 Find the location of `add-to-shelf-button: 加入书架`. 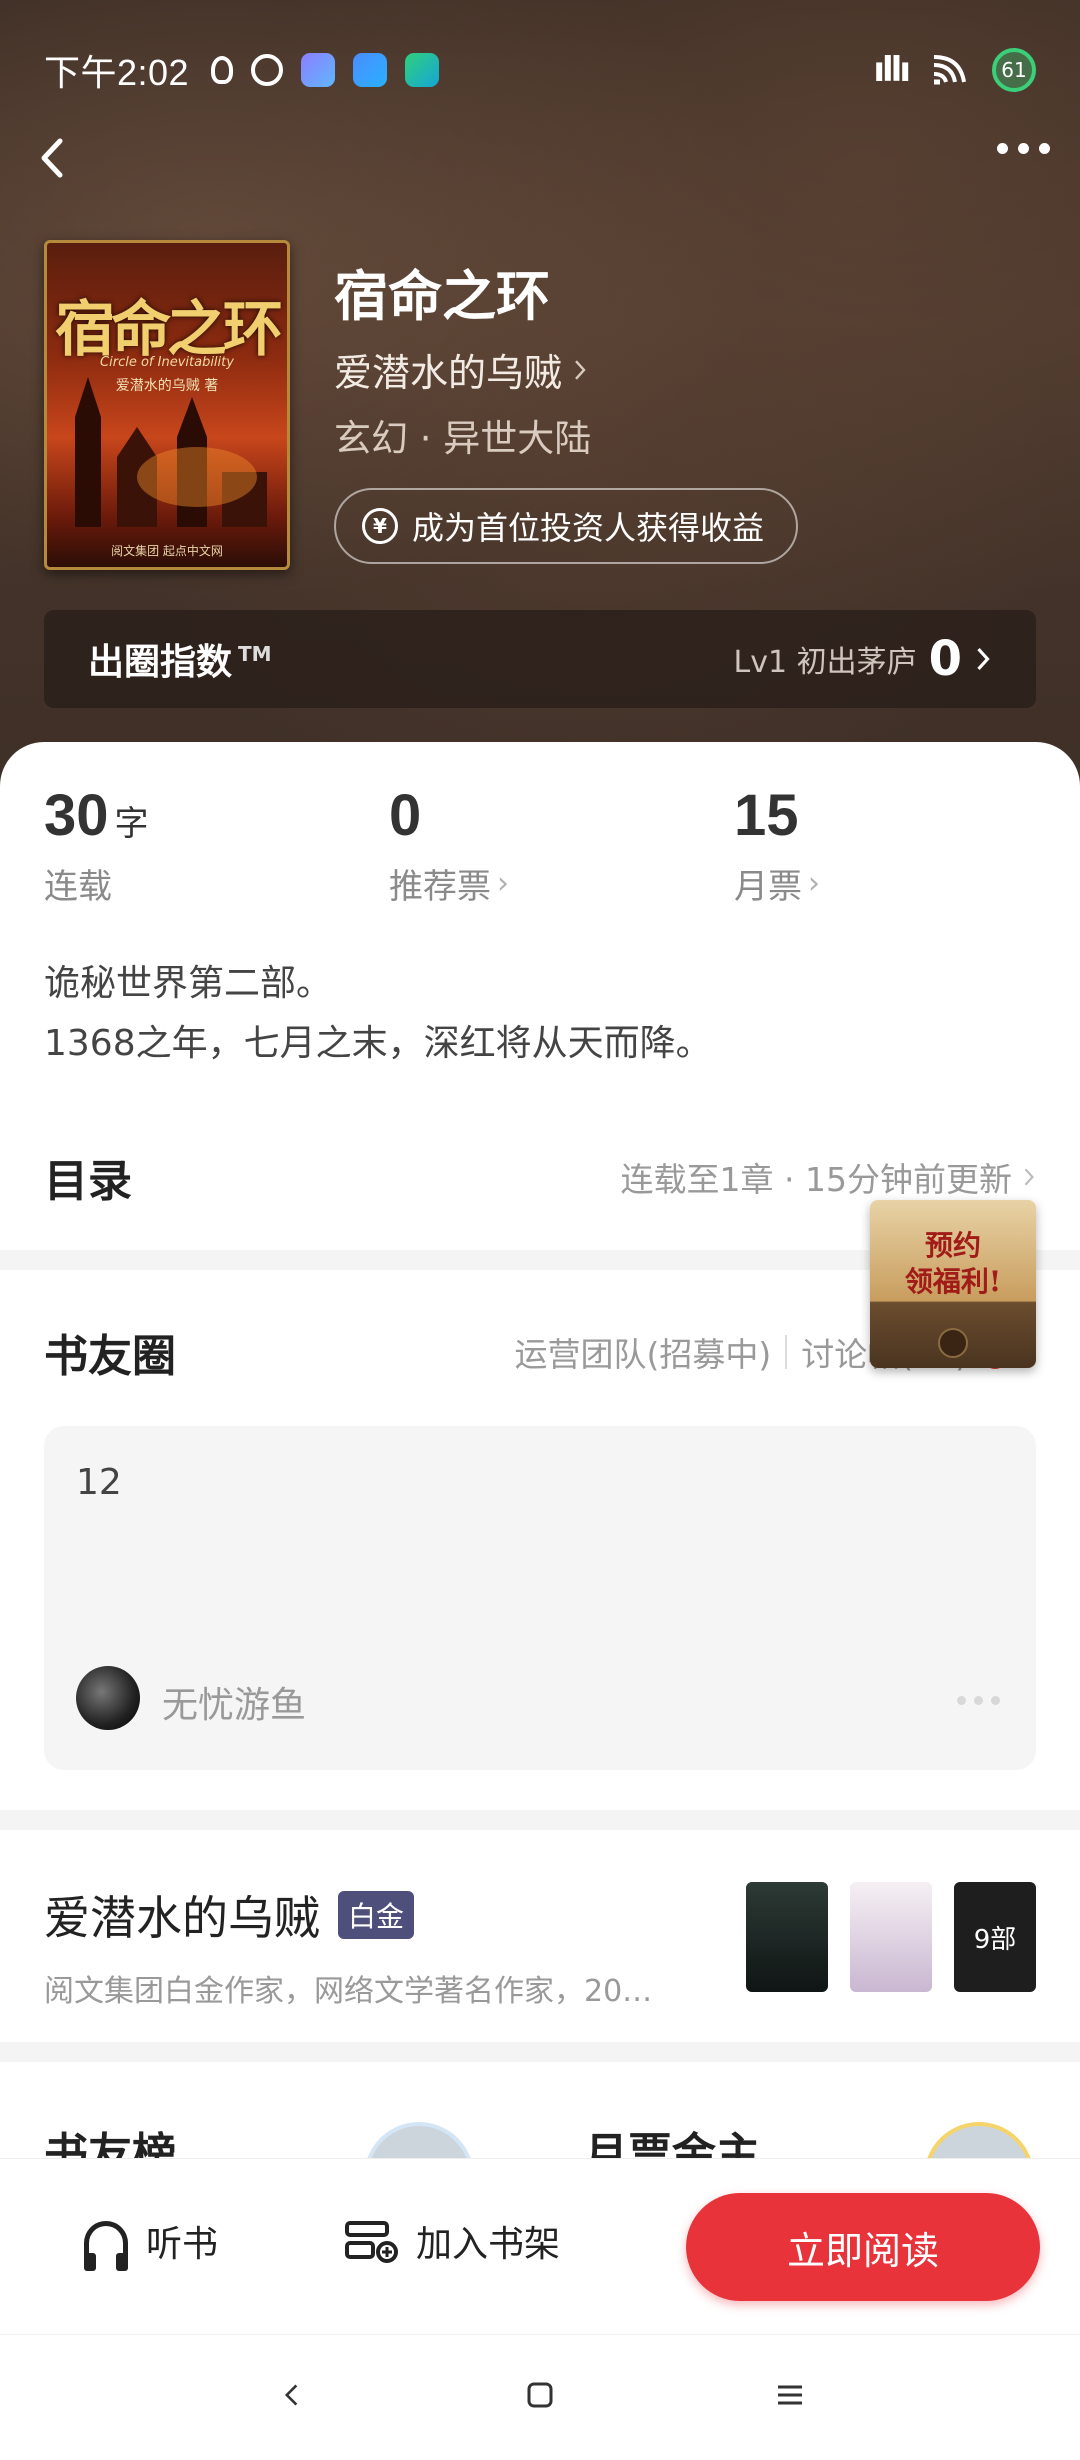

add-to-shelf-button: 加入书架 is located at coordinates (452, 2241).